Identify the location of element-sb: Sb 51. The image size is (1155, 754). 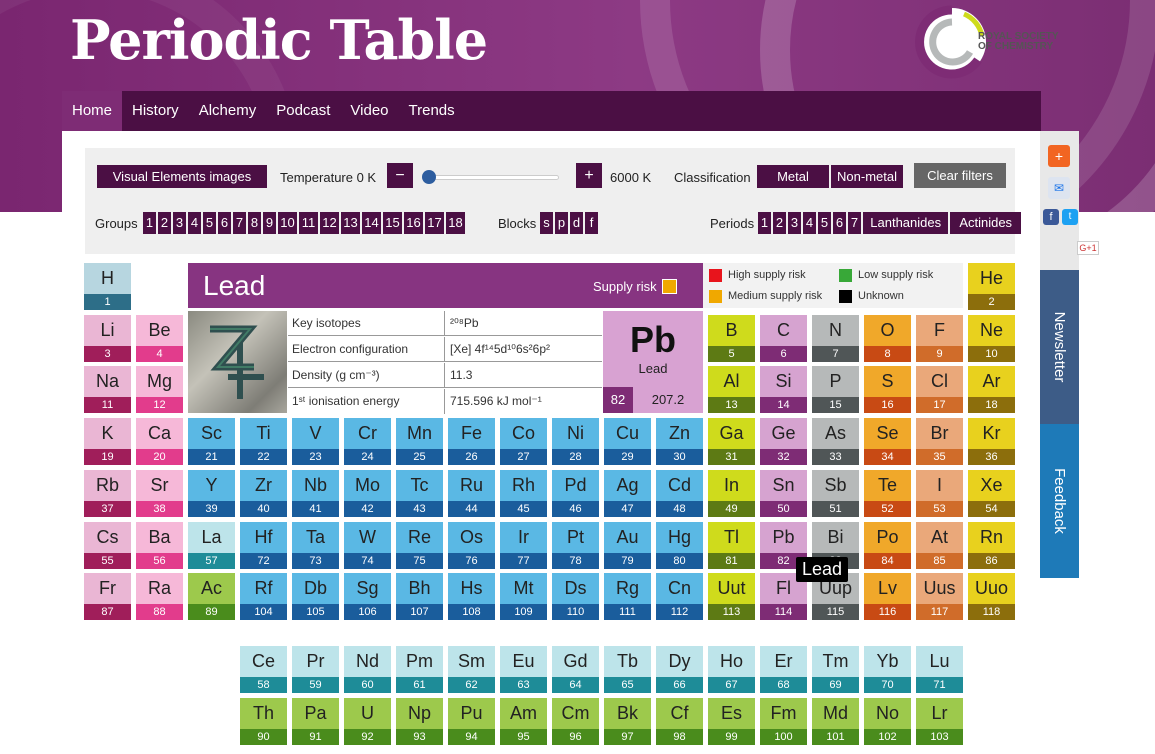
(835, 493).